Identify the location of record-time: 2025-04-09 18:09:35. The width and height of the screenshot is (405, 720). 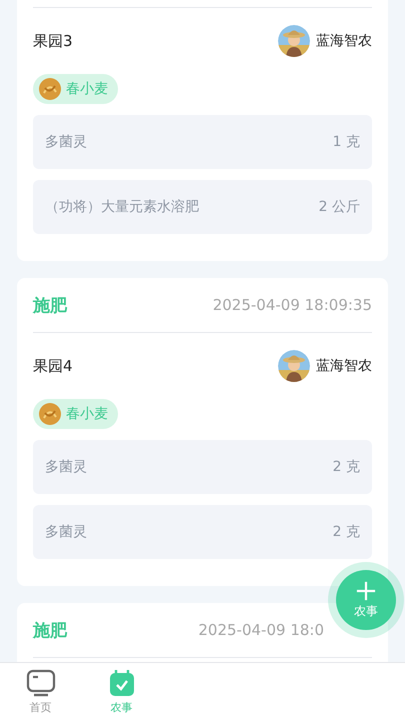
(292, 305).